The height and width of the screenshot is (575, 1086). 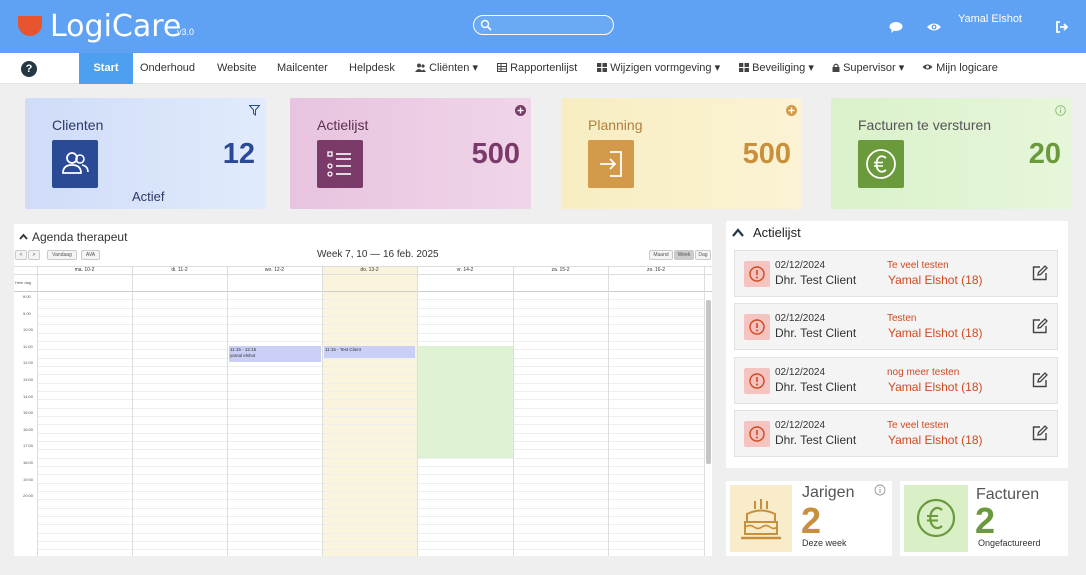 I want to click on card-jarigen: Jarigen 2 Deze week, so click(x=809, y=518).